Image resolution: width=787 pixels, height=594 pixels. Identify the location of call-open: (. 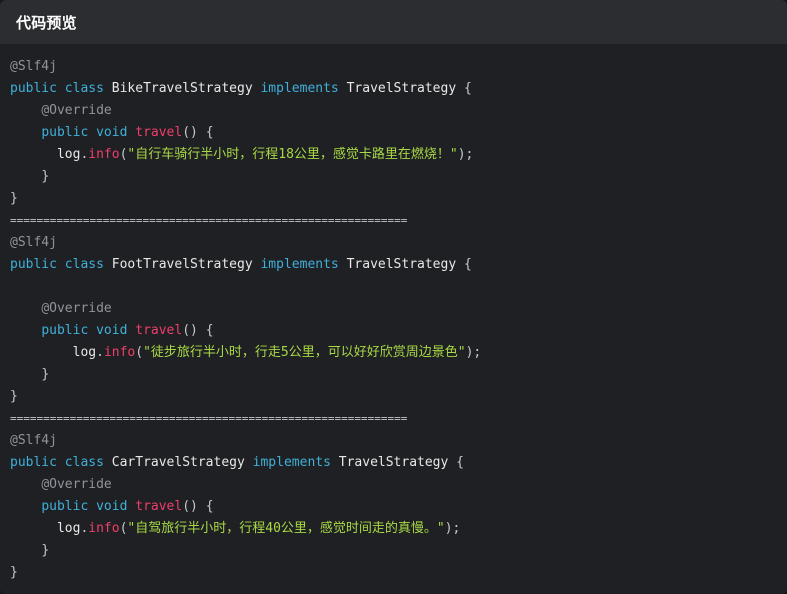
(139, 352).